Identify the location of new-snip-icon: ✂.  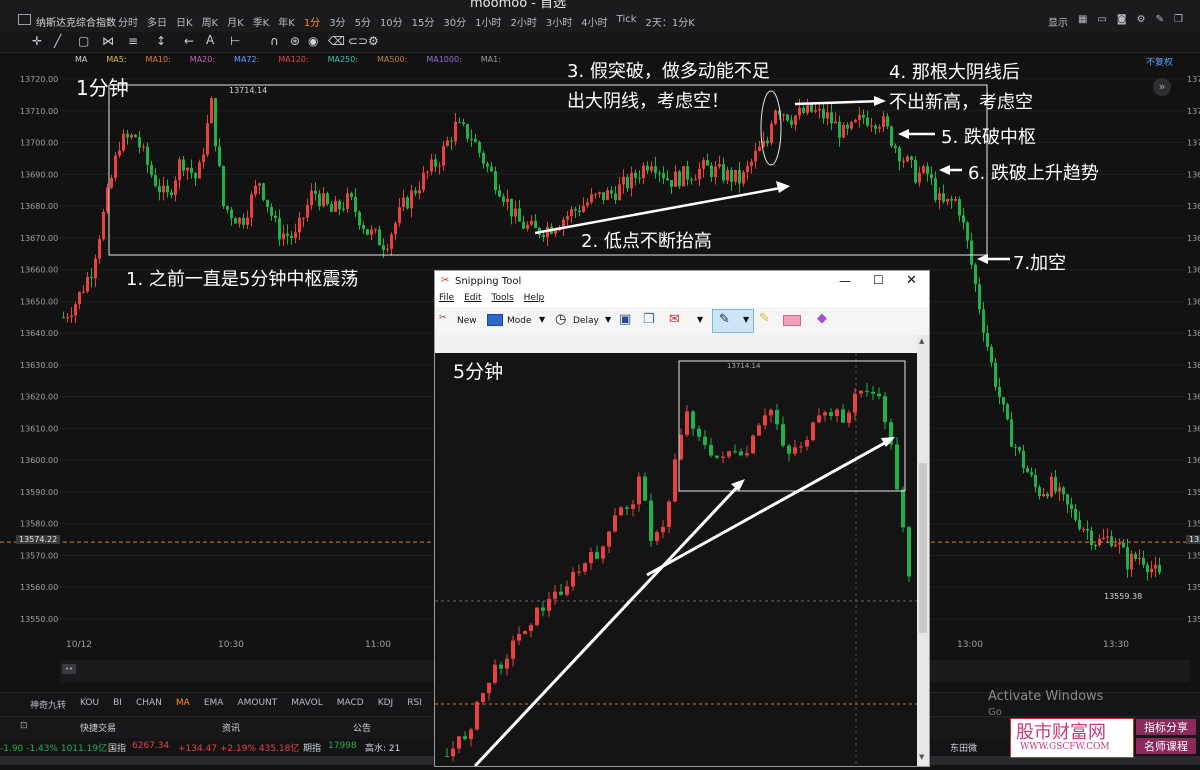
(443, 318).